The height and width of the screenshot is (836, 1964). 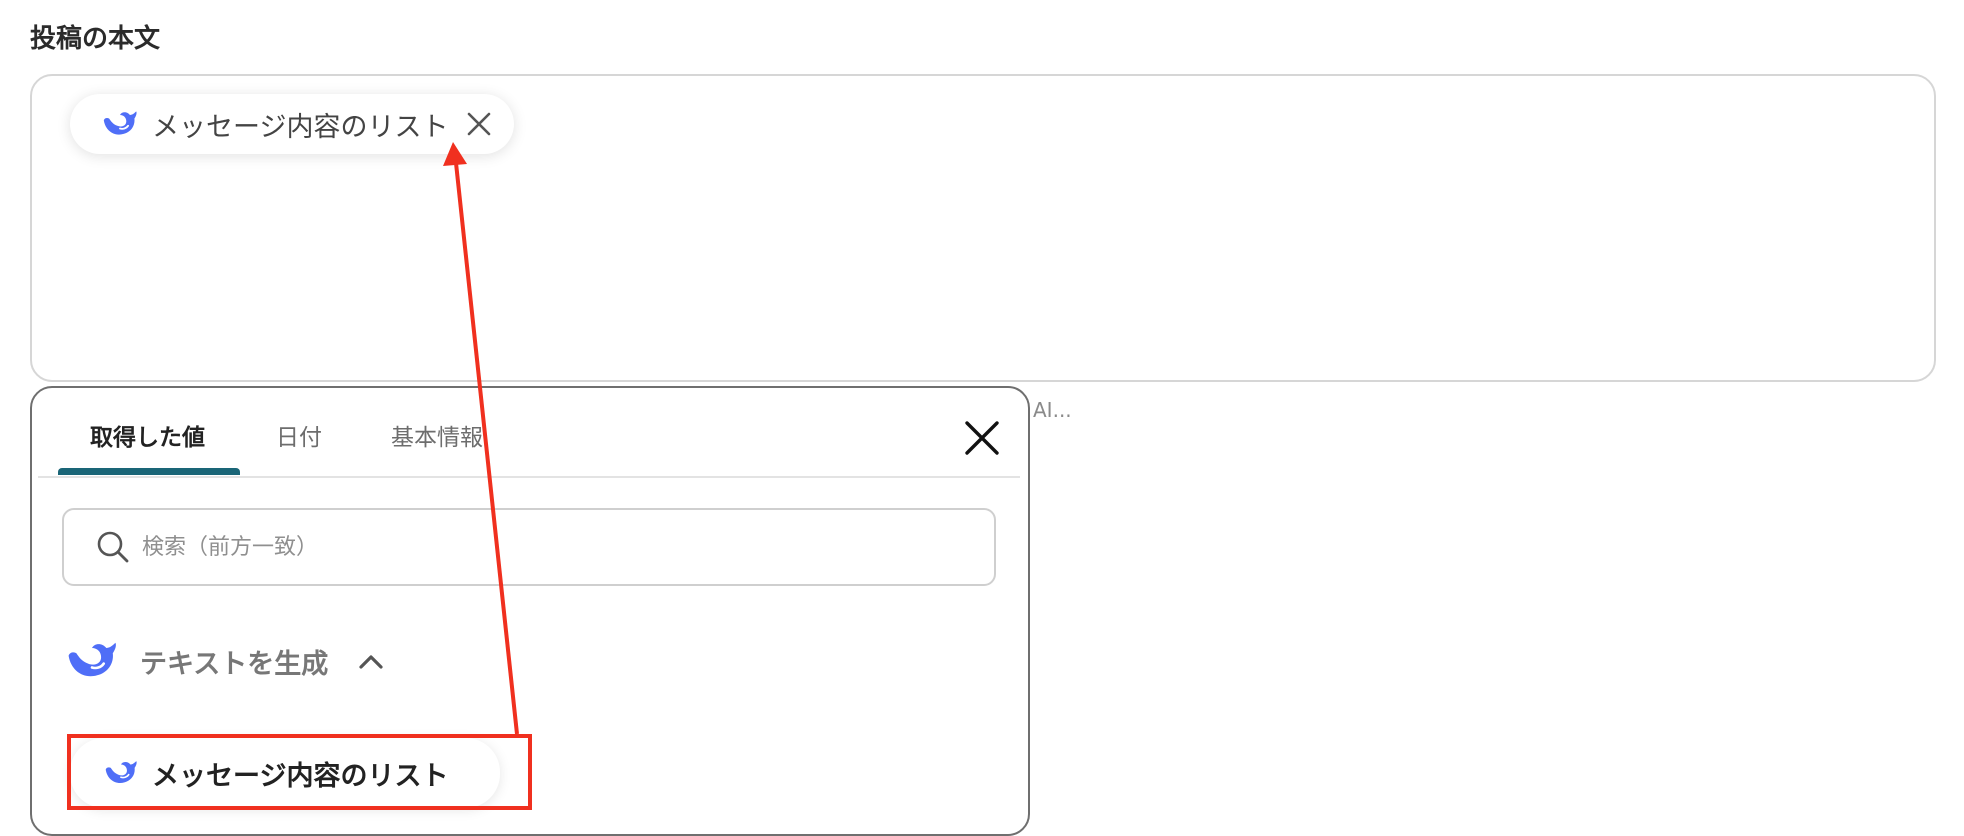 I want to click on list-item-message-content-list: メッセージ内容のリスト, so click(x=285, y=773).